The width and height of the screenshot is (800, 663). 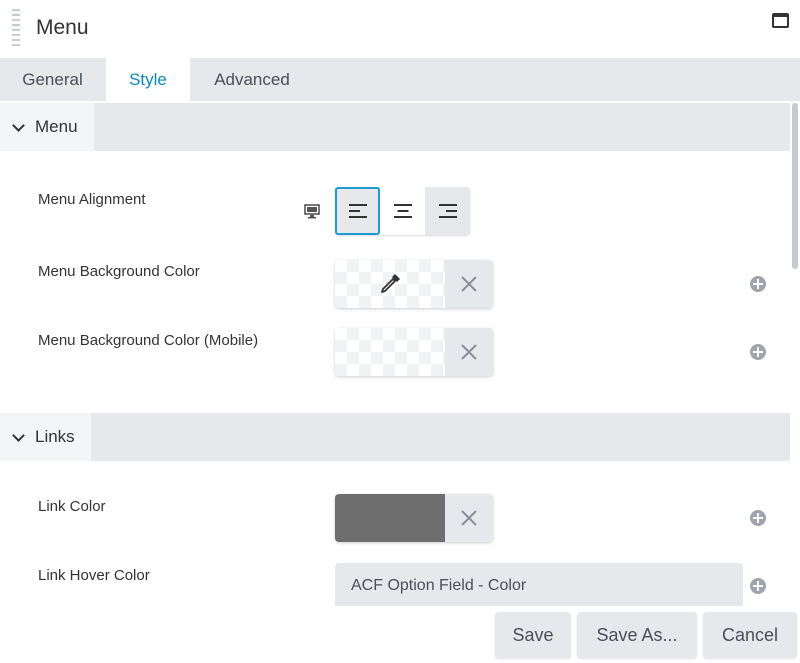 I want to click on cancel-button: Cancel, so click(x=750, y=635).